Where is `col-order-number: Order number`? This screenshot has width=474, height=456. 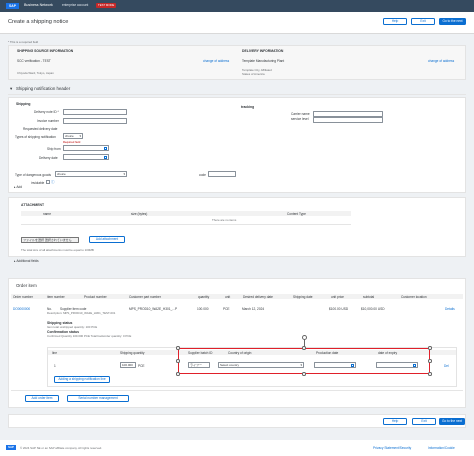 col-order-number: Order number is located at coordinates (23, 296).